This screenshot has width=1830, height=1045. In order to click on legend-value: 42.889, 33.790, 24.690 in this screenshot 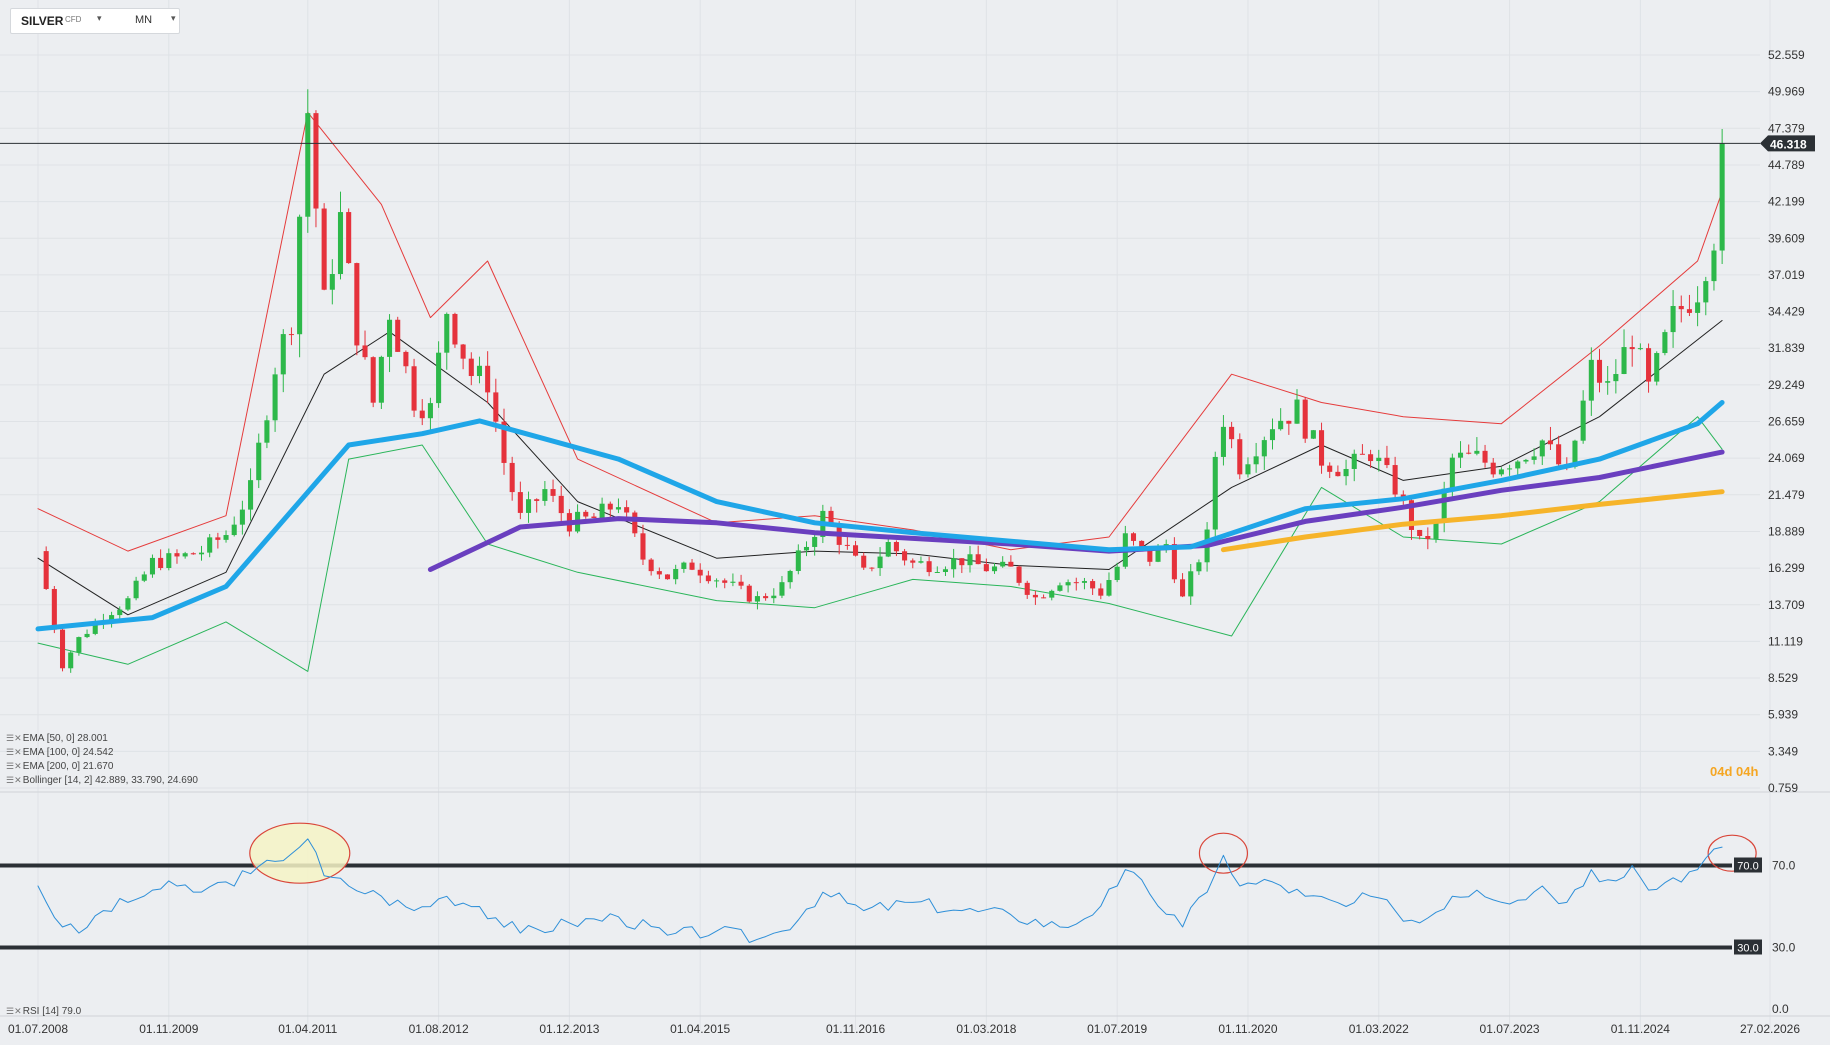, I will do `click(146, 780)`.